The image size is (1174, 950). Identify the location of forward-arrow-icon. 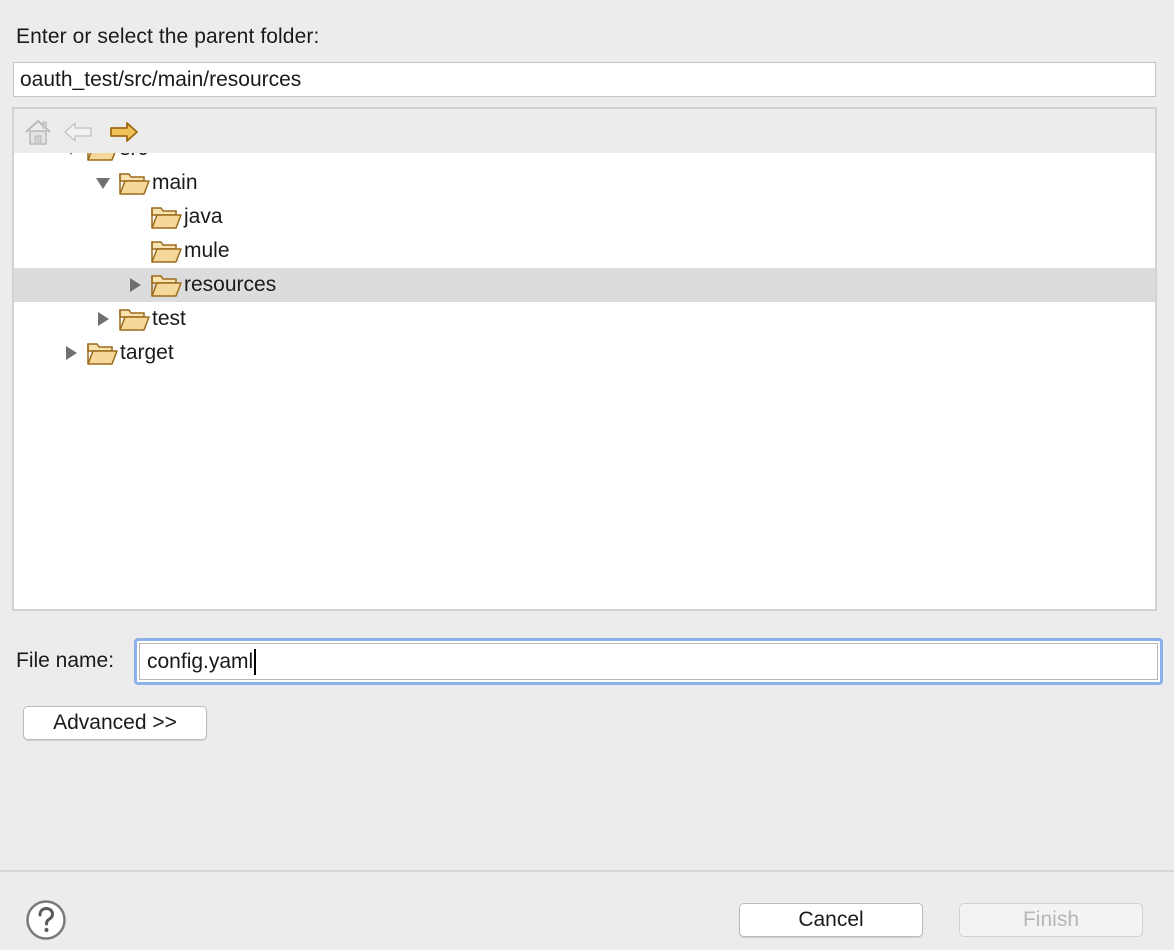
(124, 132).